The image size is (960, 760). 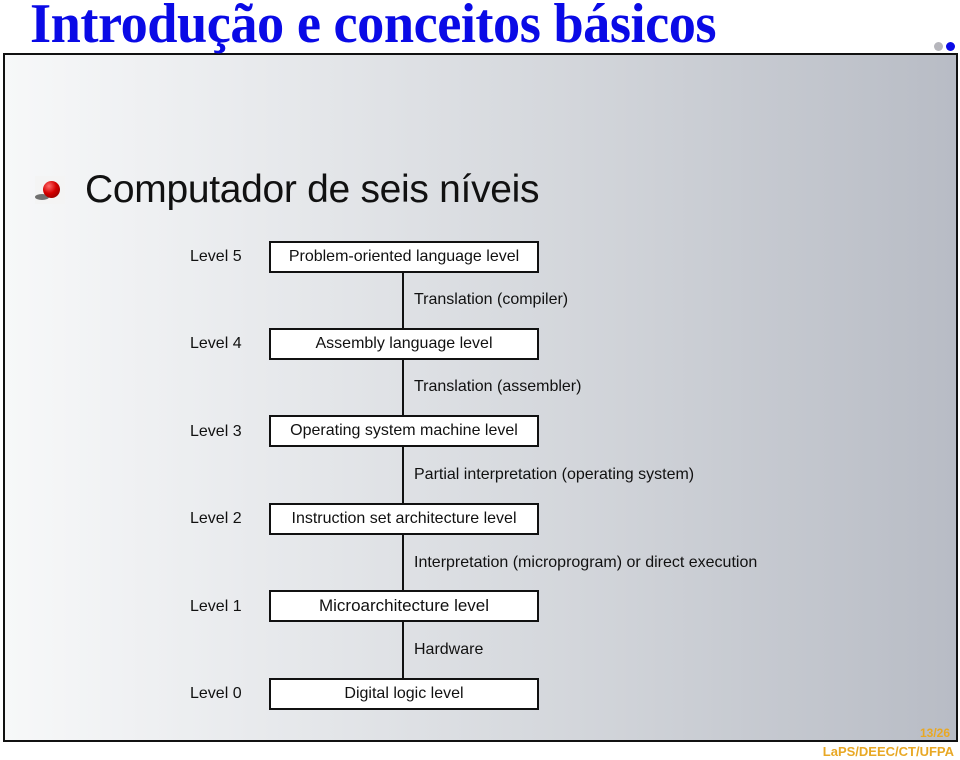 I want to click on level-label: Level 3, so click(x=216, y=431).